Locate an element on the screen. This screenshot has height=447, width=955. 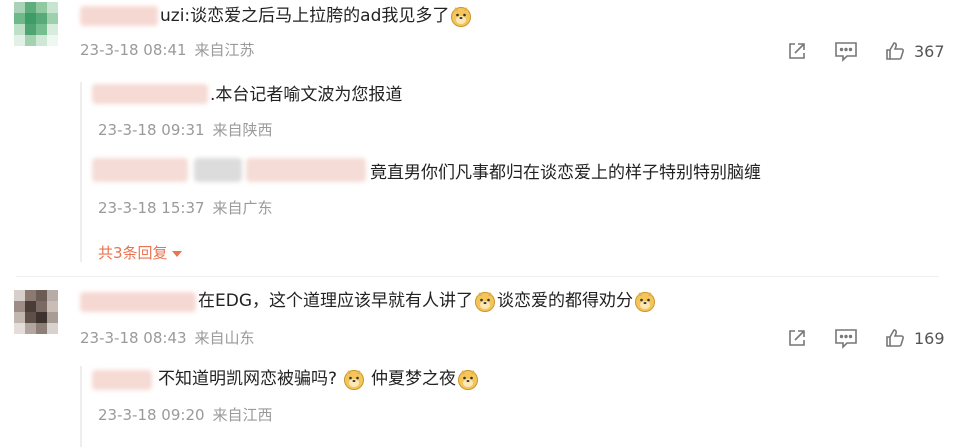
reply-location: 来自陕西 is located at coordinates (242, 130).